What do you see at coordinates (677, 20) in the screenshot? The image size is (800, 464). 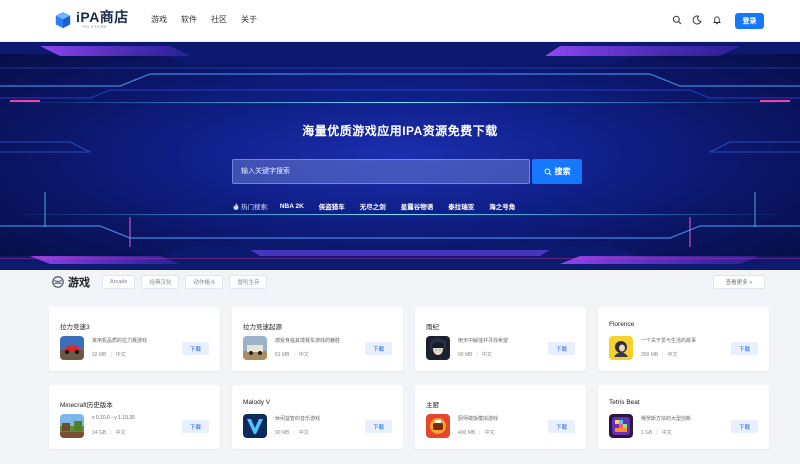 I see `search-icon` at bounding box center [677, 20].